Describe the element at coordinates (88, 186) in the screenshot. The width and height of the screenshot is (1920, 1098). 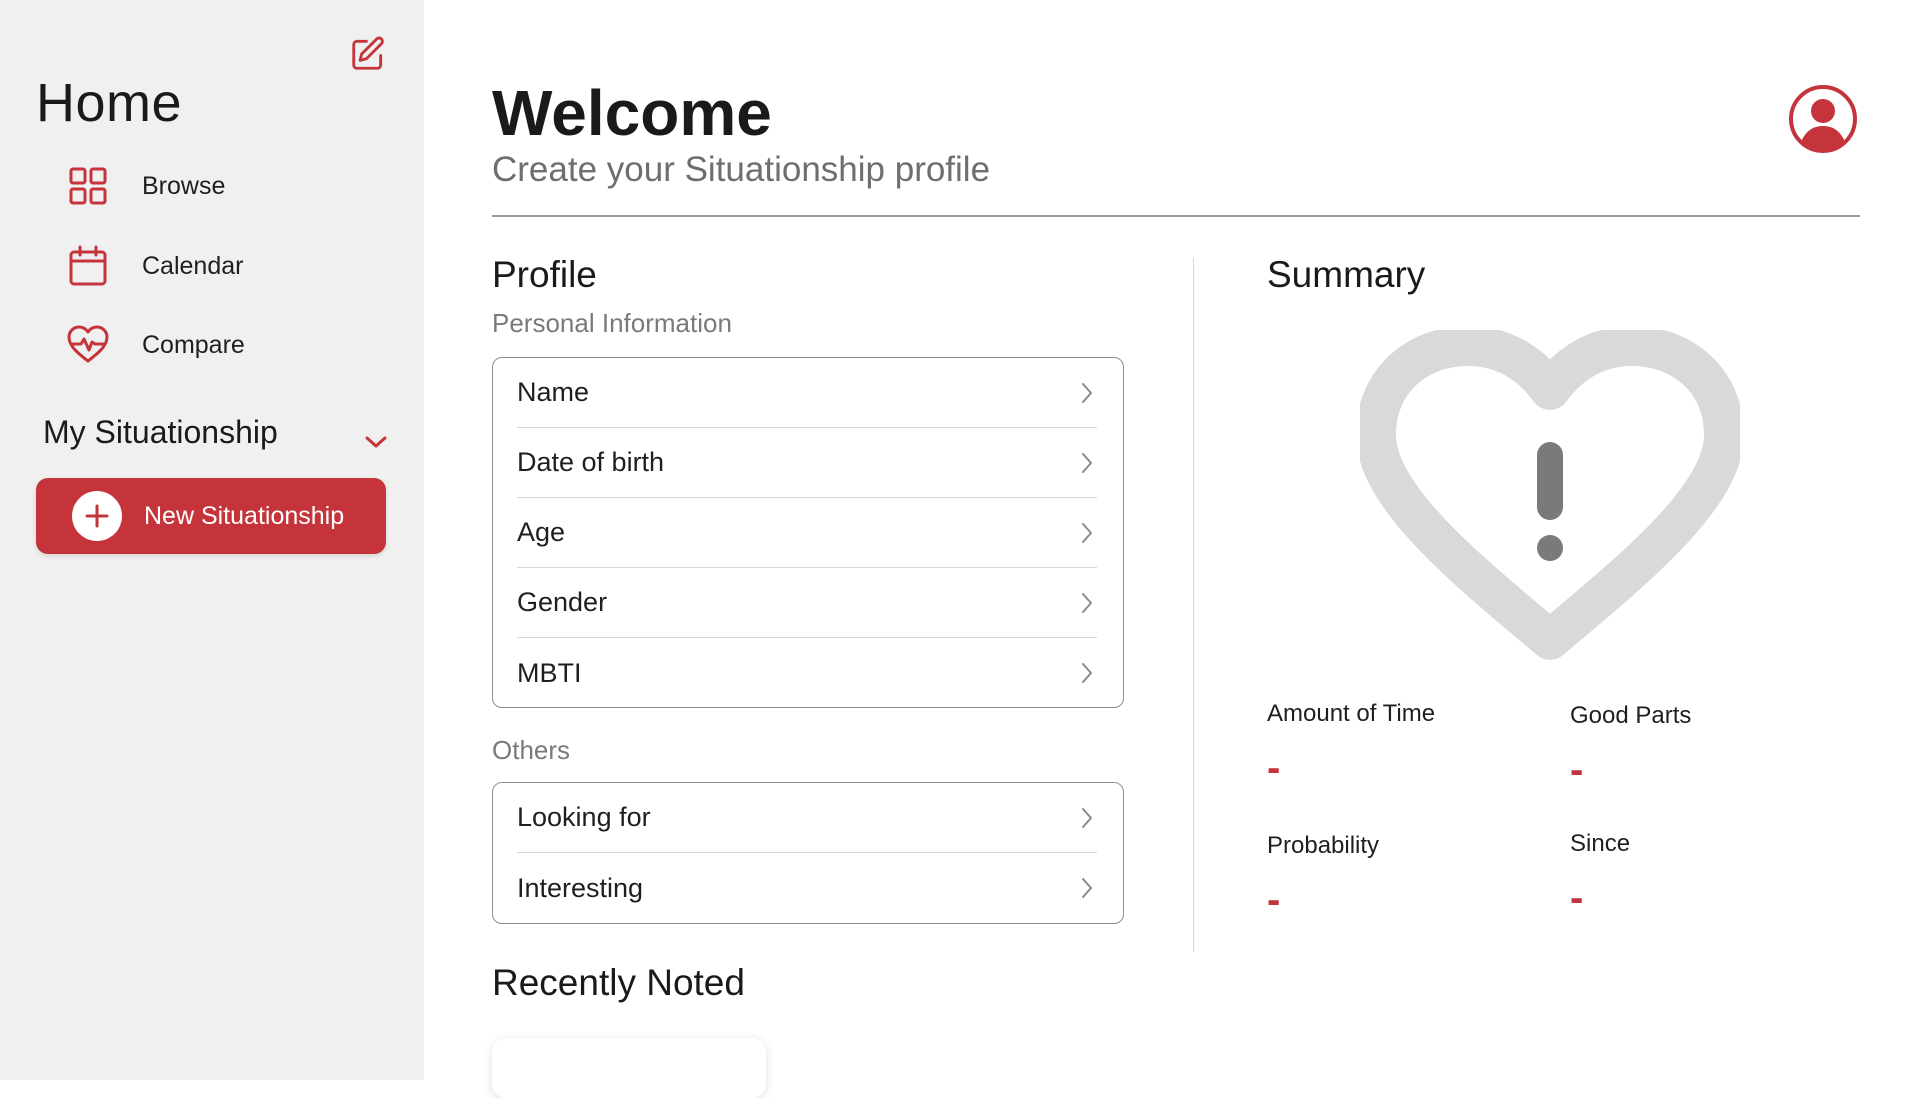
I see `grid-icon` at that location.